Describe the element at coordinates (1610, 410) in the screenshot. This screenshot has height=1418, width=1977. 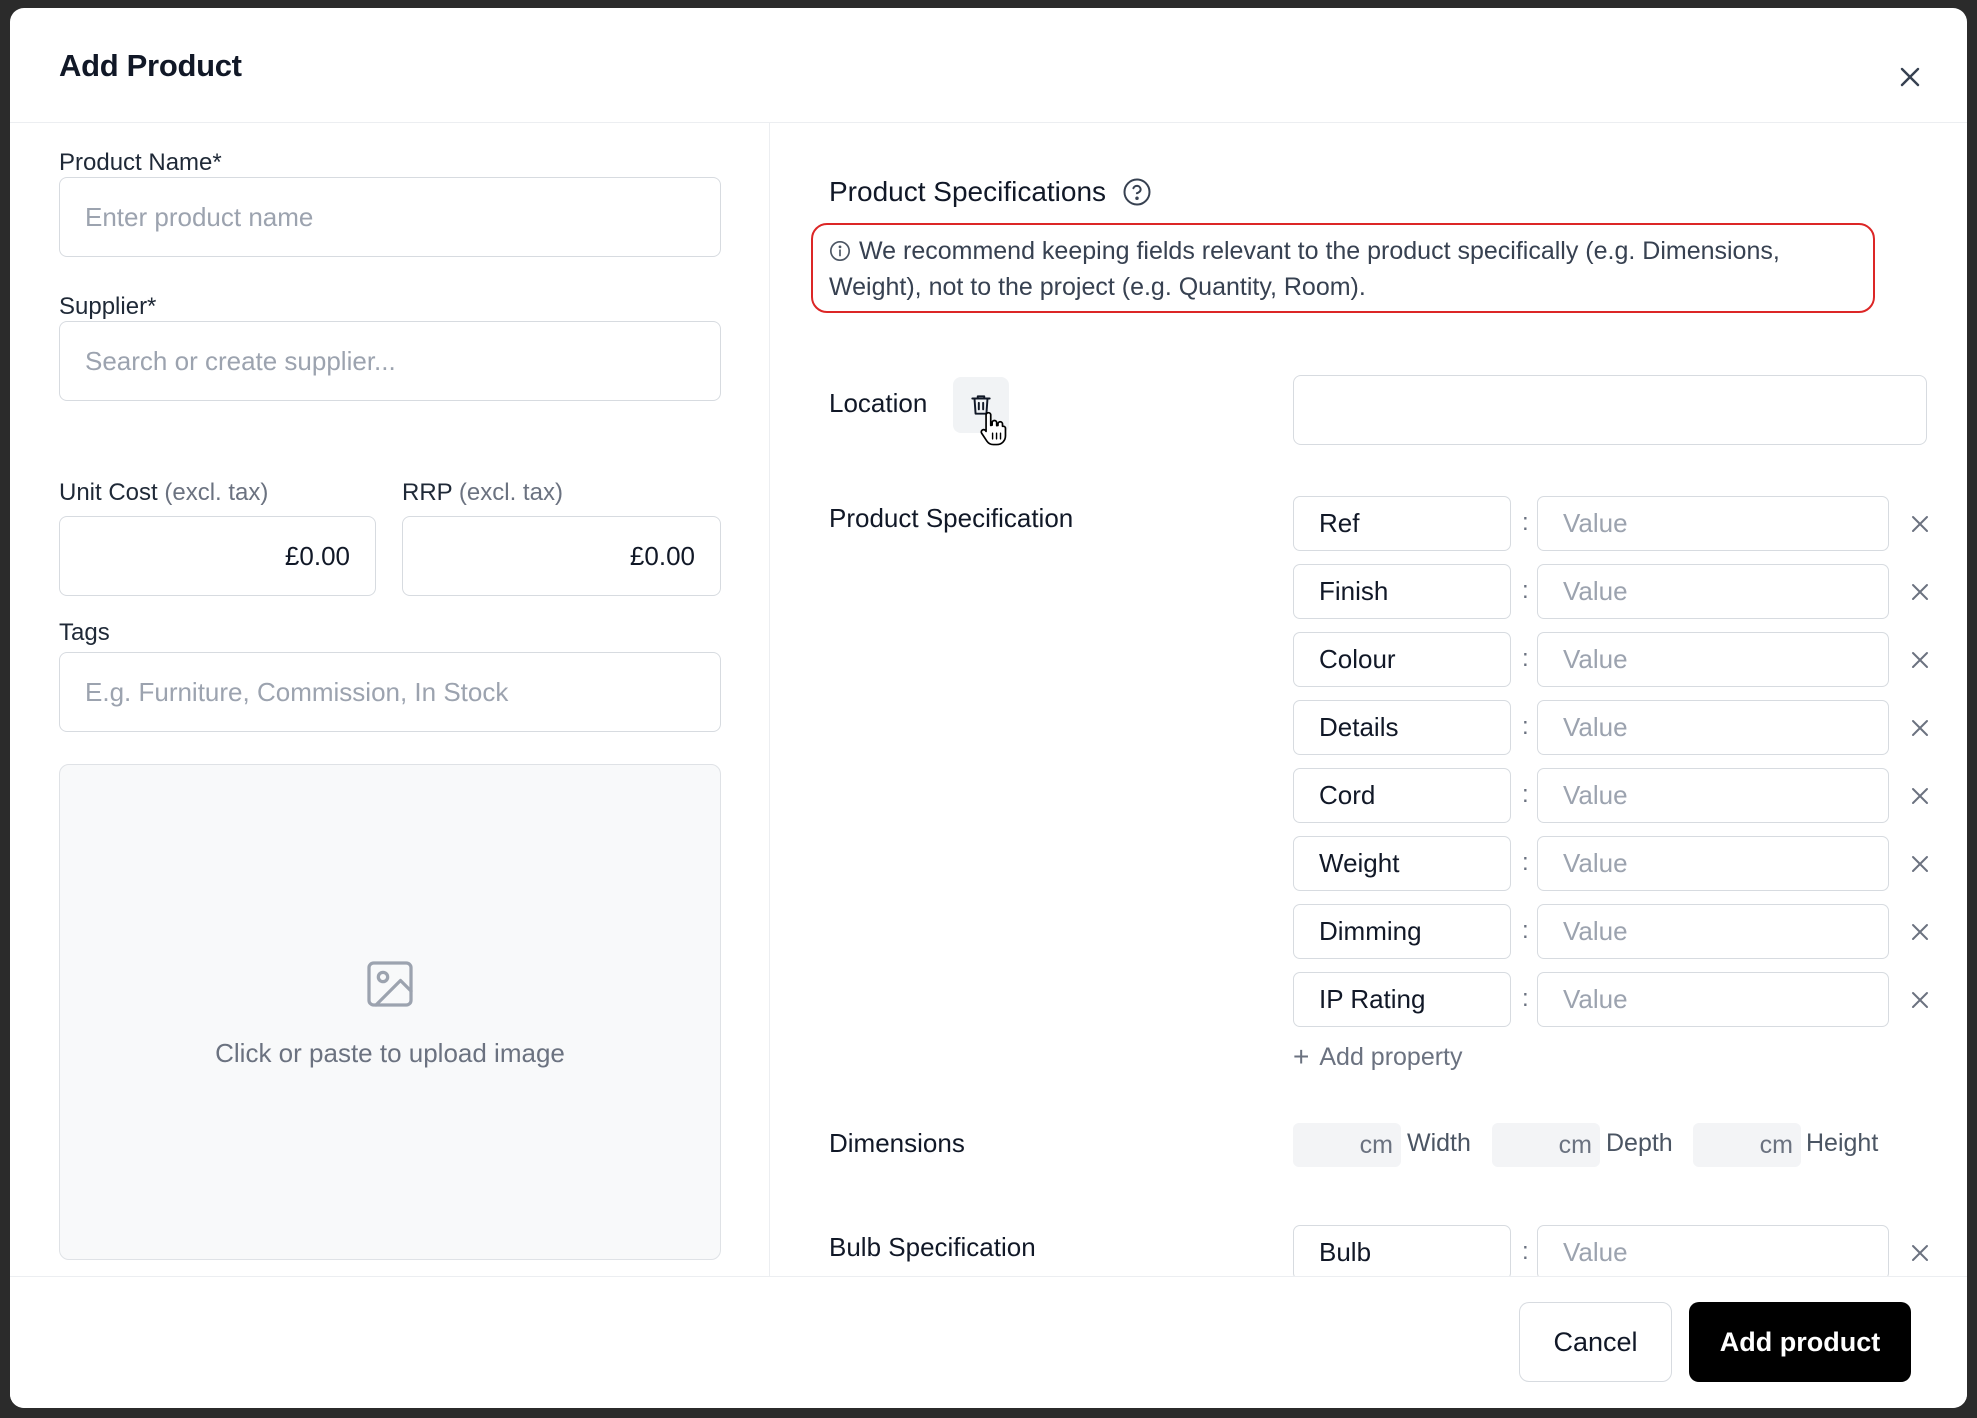
I see `location-input` at that location.